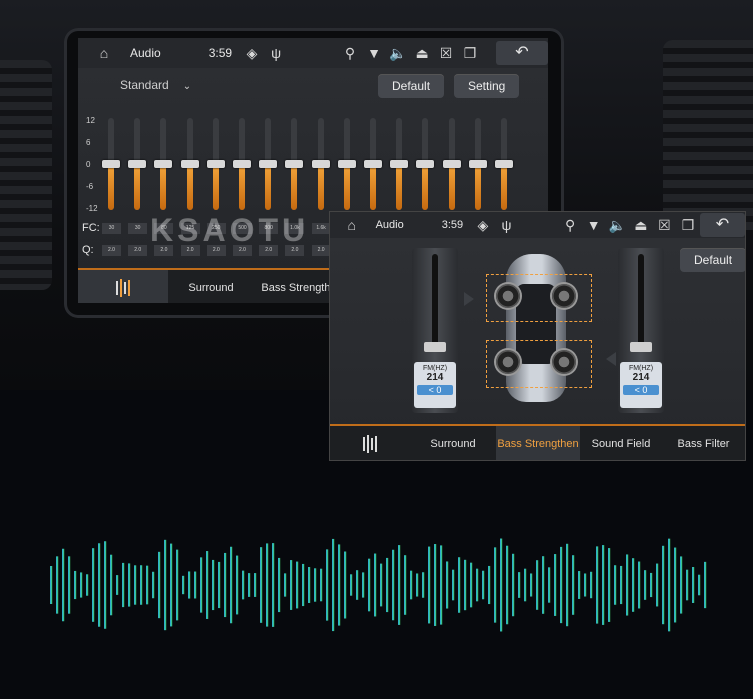 Image resolution: width=753 pixels, height=699 pixels. I want to click on tab-bass-strengthen: Bass Strengthen, so click(538, 443).